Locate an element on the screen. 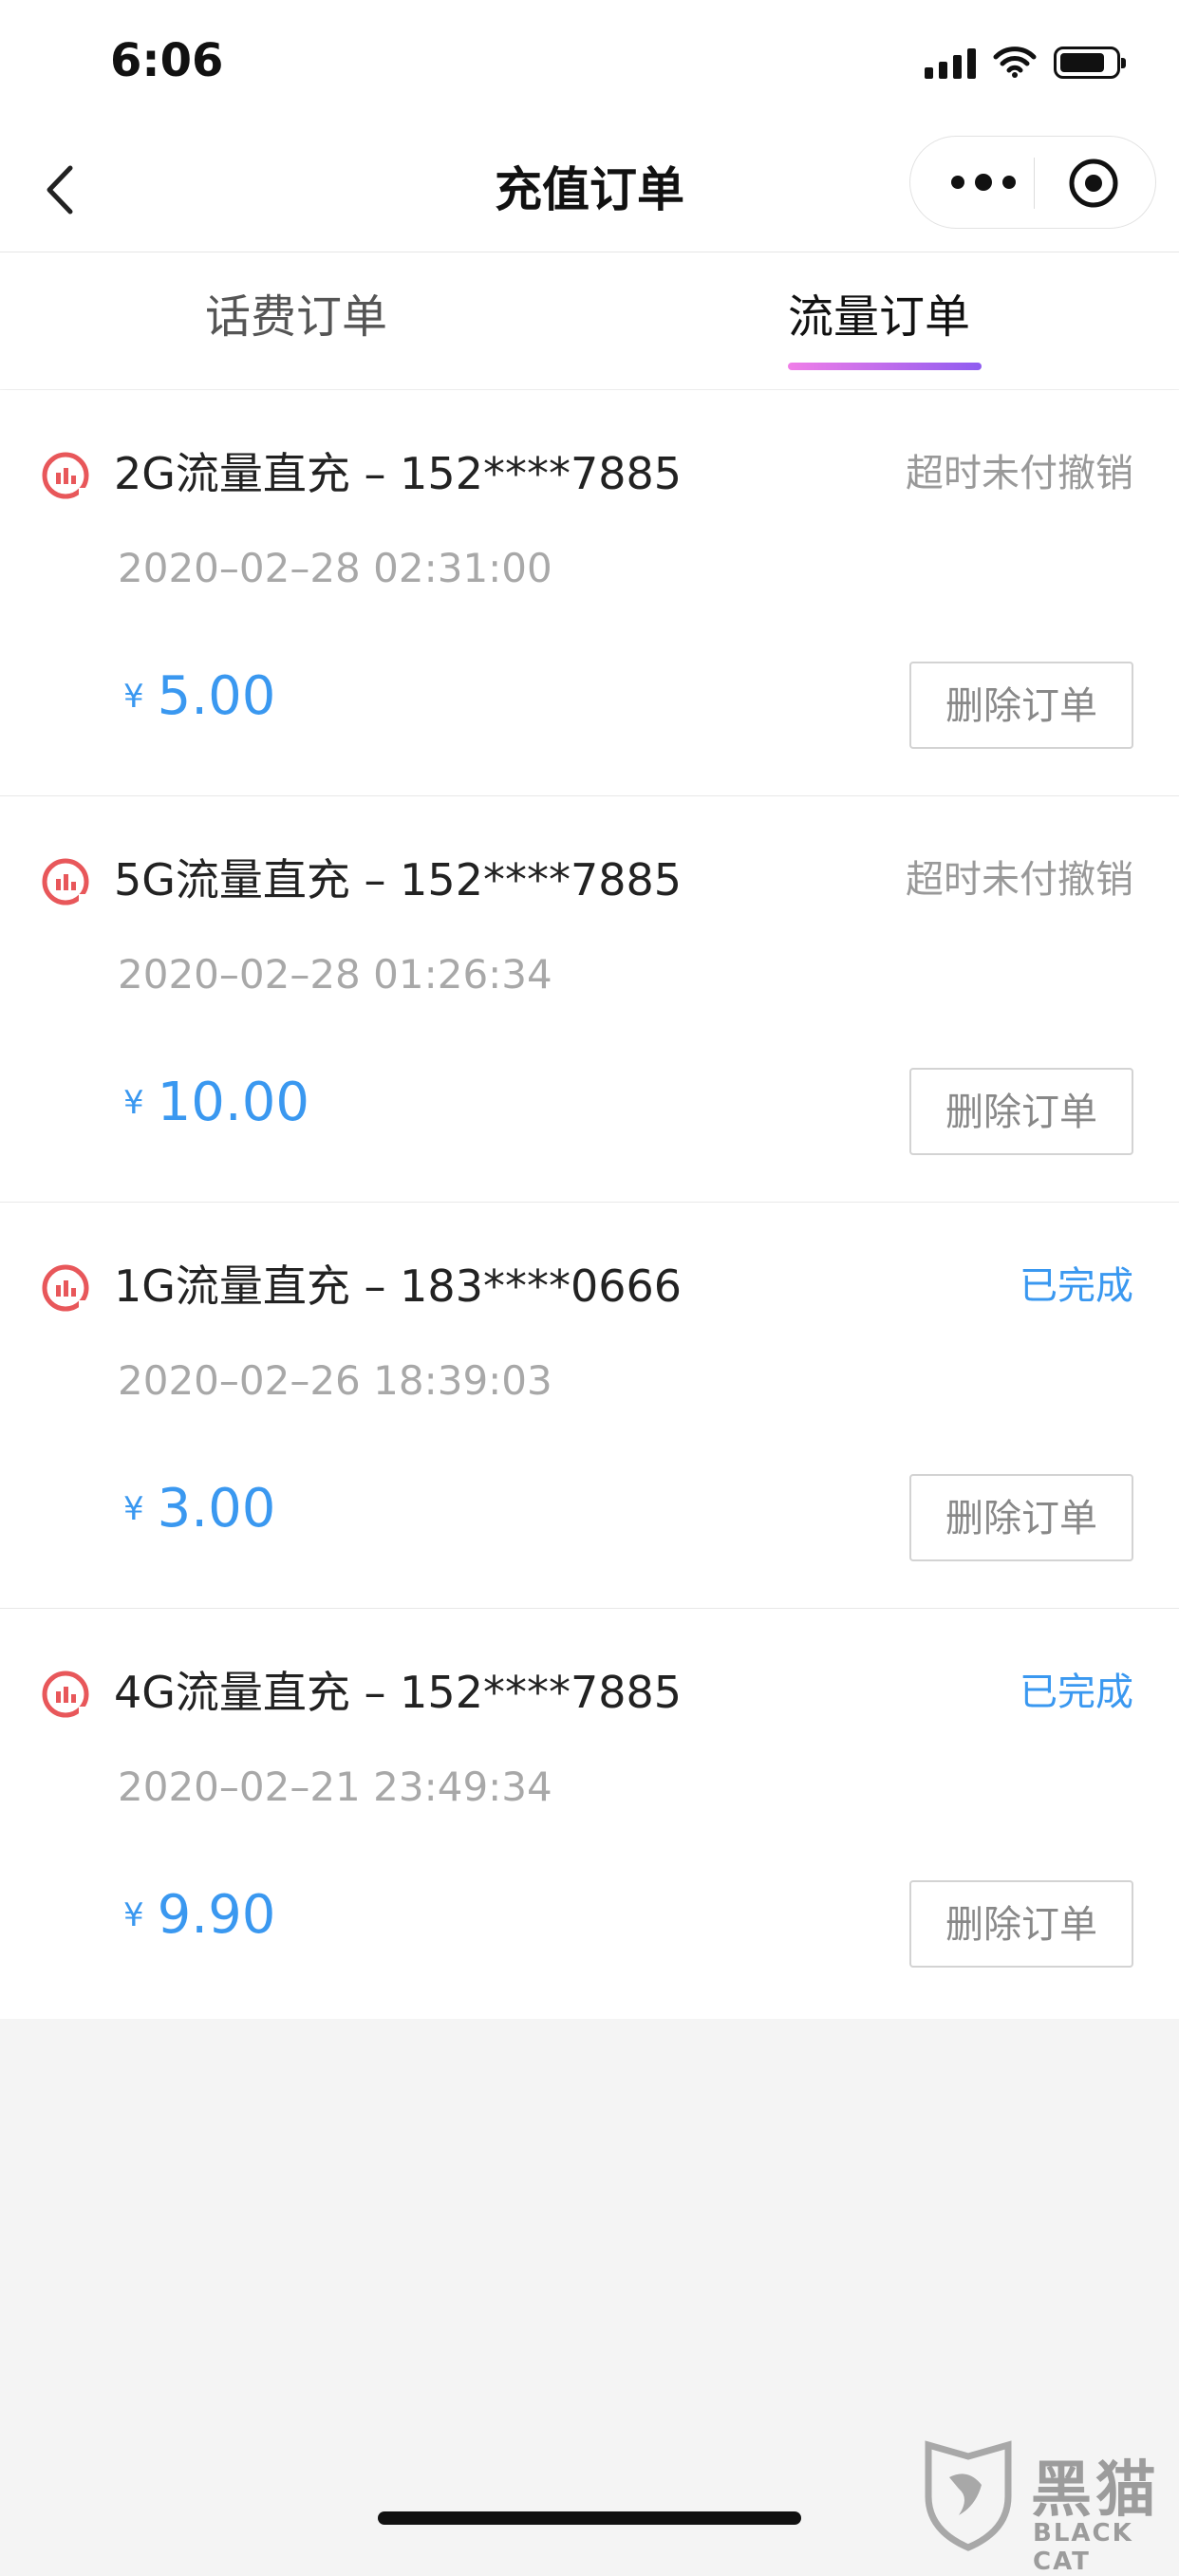 The width and height of the screenshot is (1179, 2576). order-price: ¥5.00 is located at coordinates (199, 696).